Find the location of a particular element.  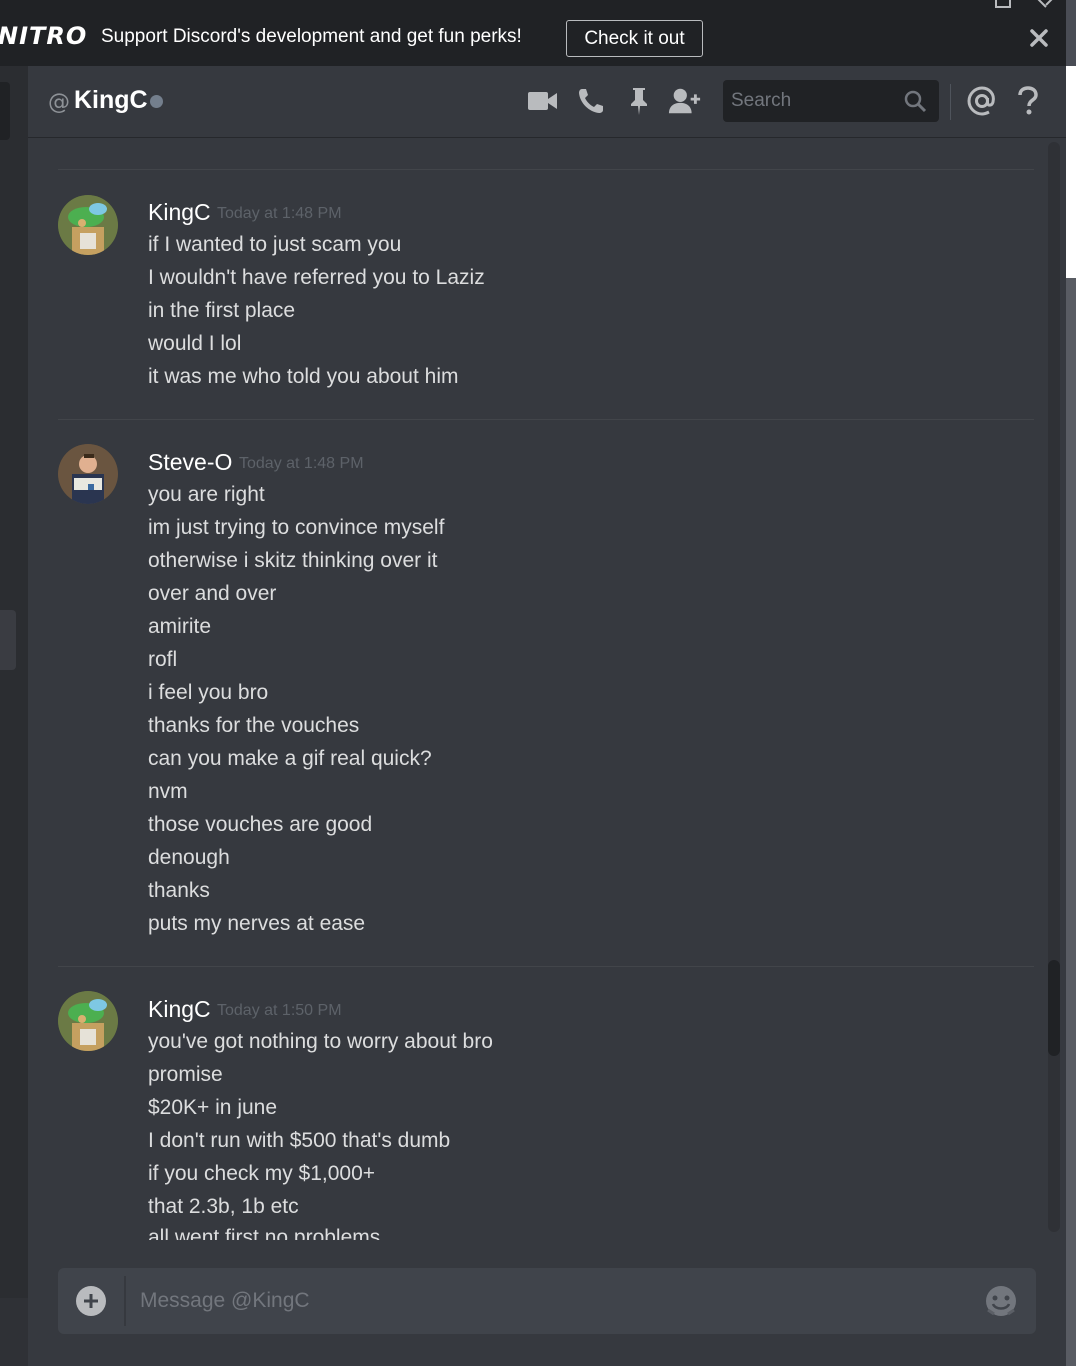

video-call-icon is located at coordinates (543, 101).